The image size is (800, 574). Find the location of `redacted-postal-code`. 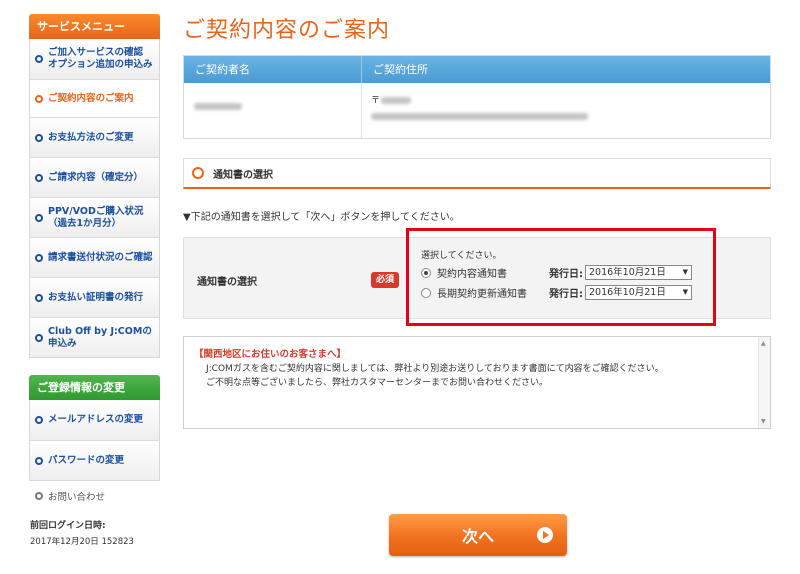

redacted-postal-code is located at coordinates (396, 100).